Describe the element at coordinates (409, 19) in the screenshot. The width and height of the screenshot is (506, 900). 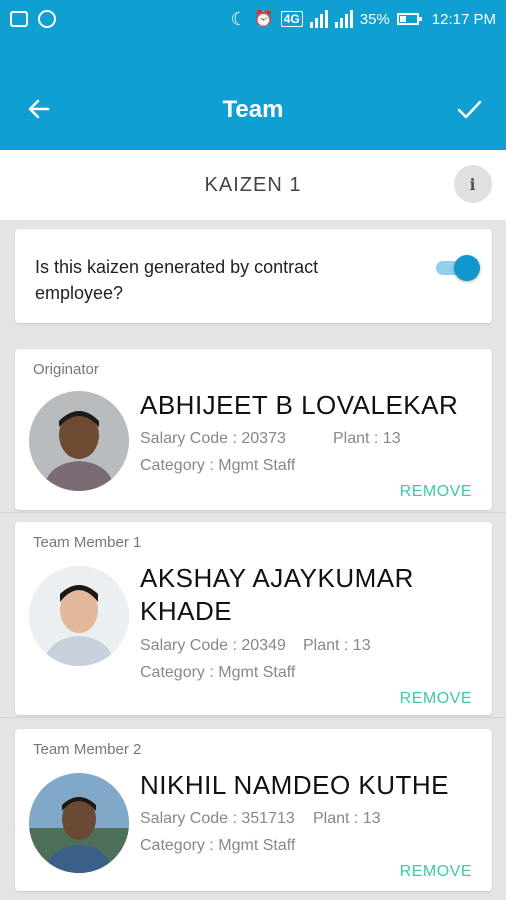
I see `battery-icon` at that location.